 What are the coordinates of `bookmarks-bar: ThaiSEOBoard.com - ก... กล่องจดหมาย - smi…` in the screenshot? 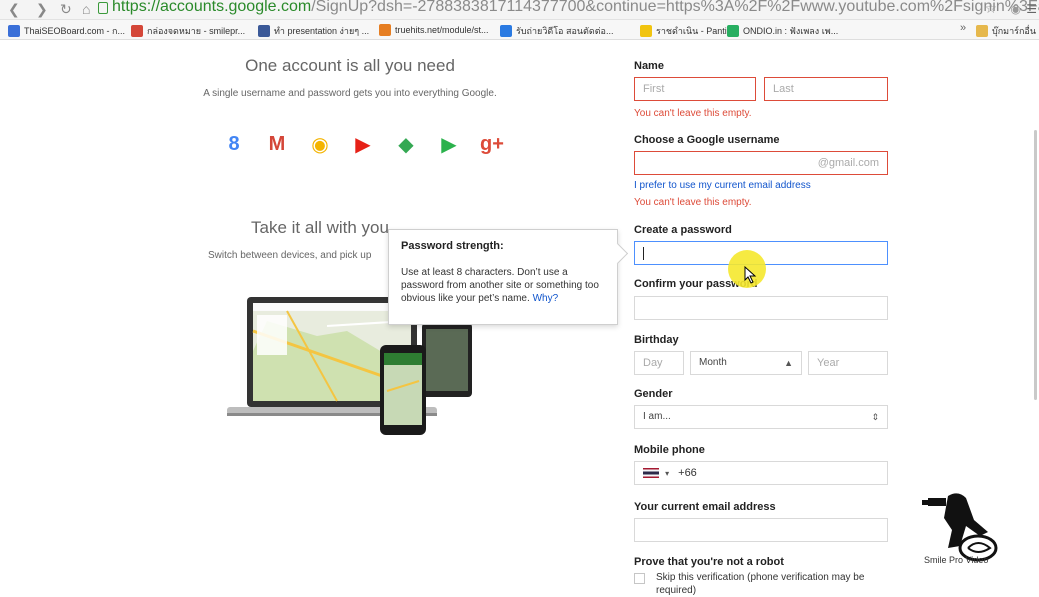 It's located at (519, 30).